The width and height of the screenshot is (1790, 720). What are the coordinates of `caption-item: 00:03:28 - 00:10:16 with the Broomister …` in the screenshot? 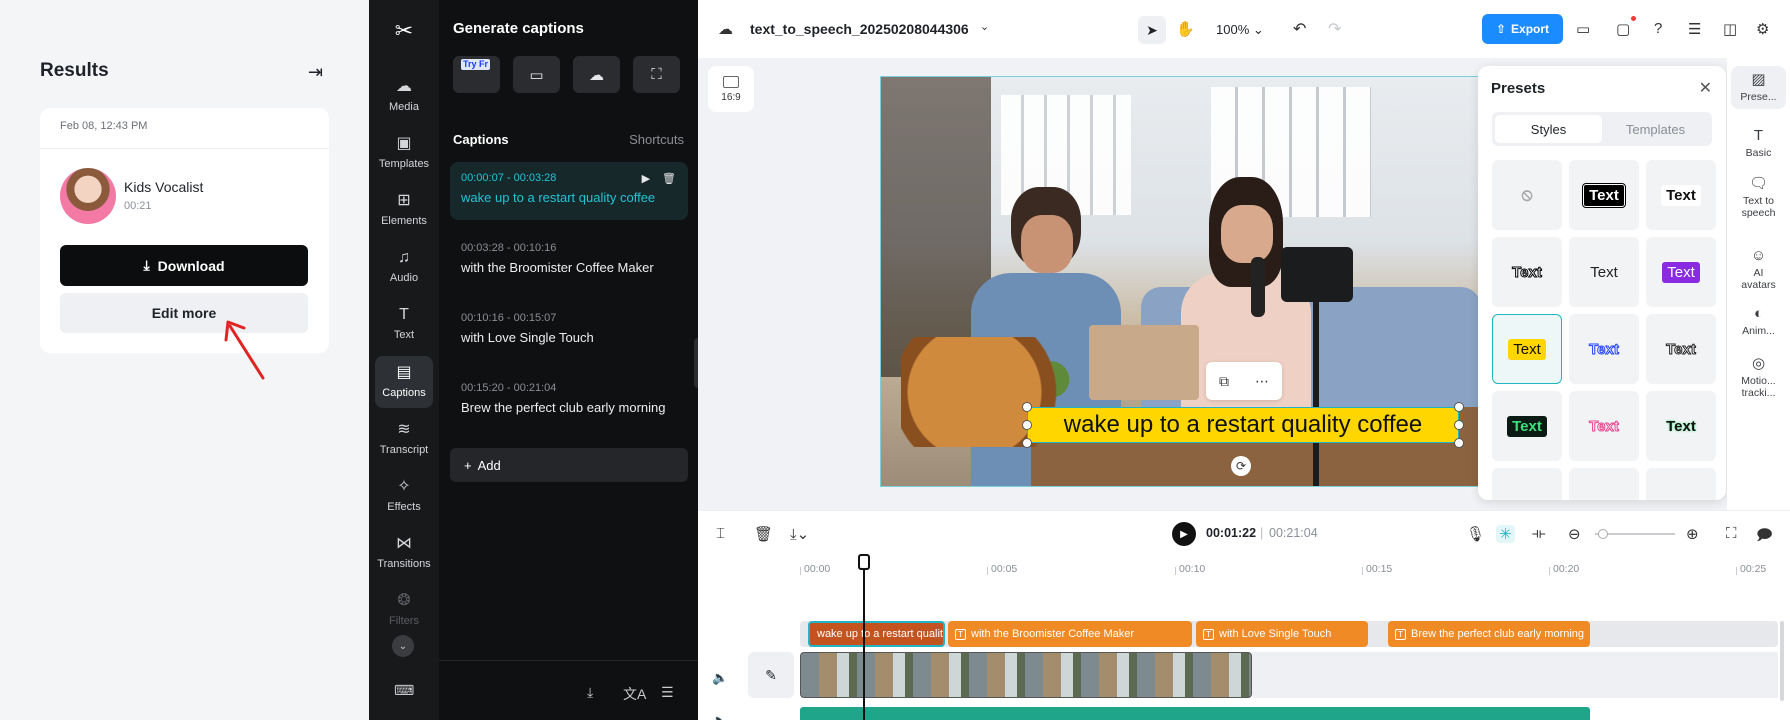 It's located at (569, 261).